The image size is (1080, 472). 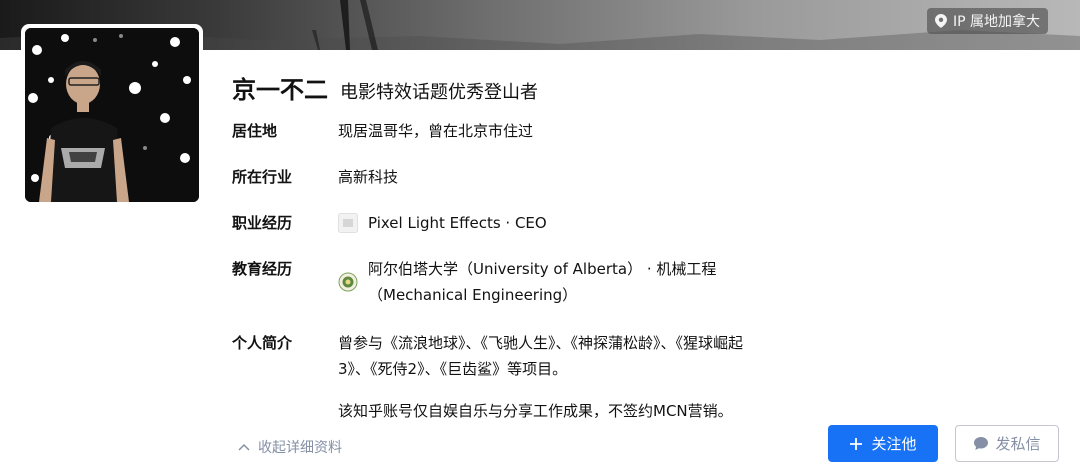 I want to click on residence-row: 居住地 现居温哥华，曾在北京市住过, so click(x=382, y=131).